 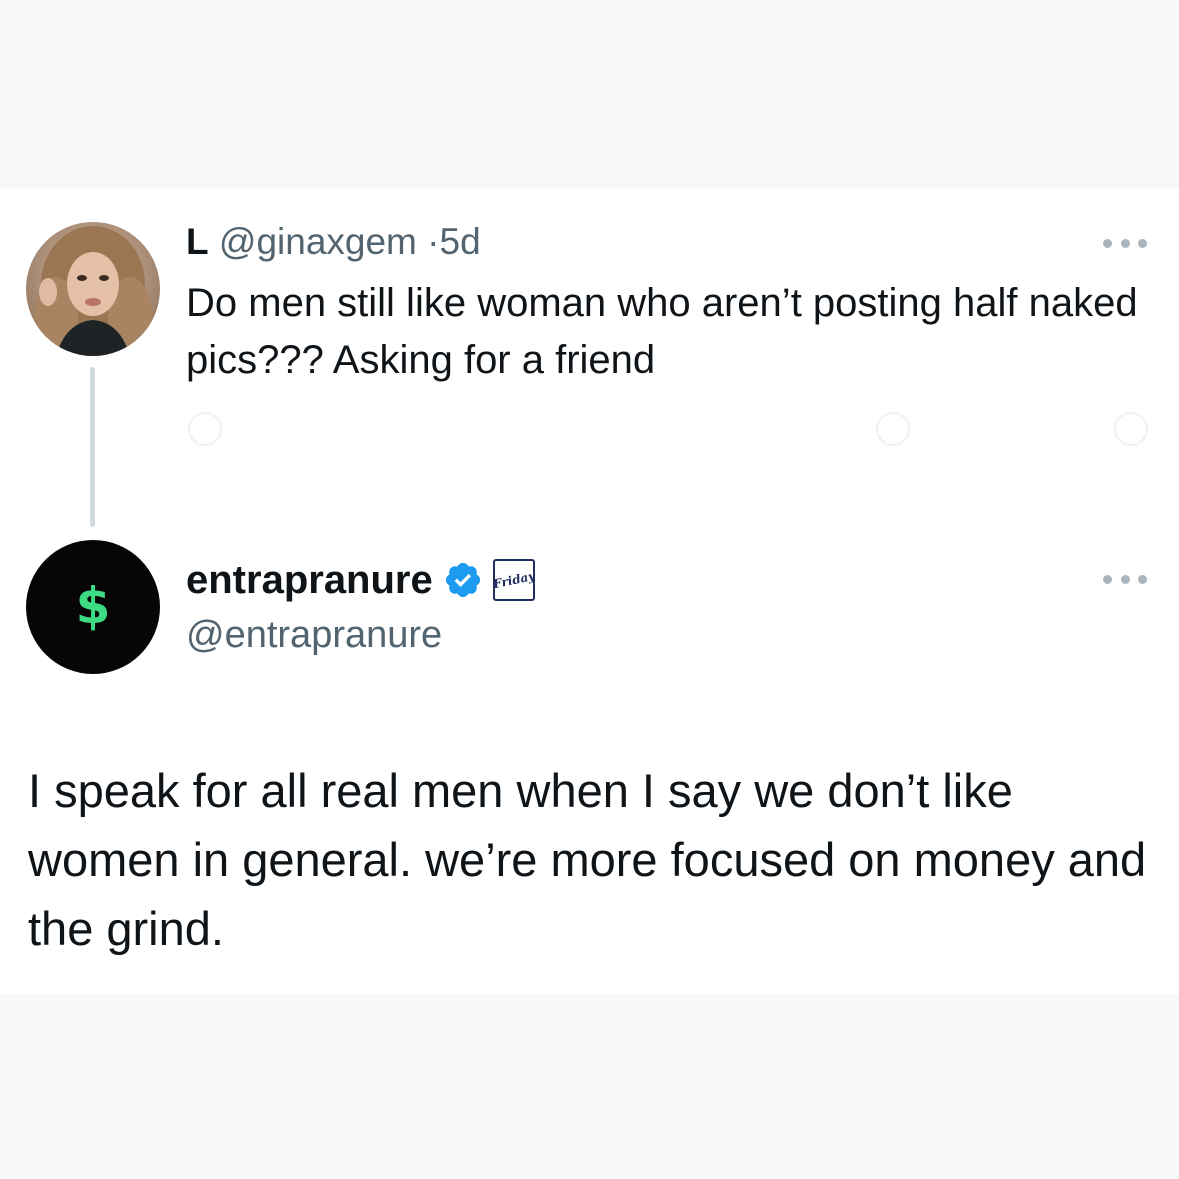 I want to click on thread-connector-line, so click(x=92, y=447).